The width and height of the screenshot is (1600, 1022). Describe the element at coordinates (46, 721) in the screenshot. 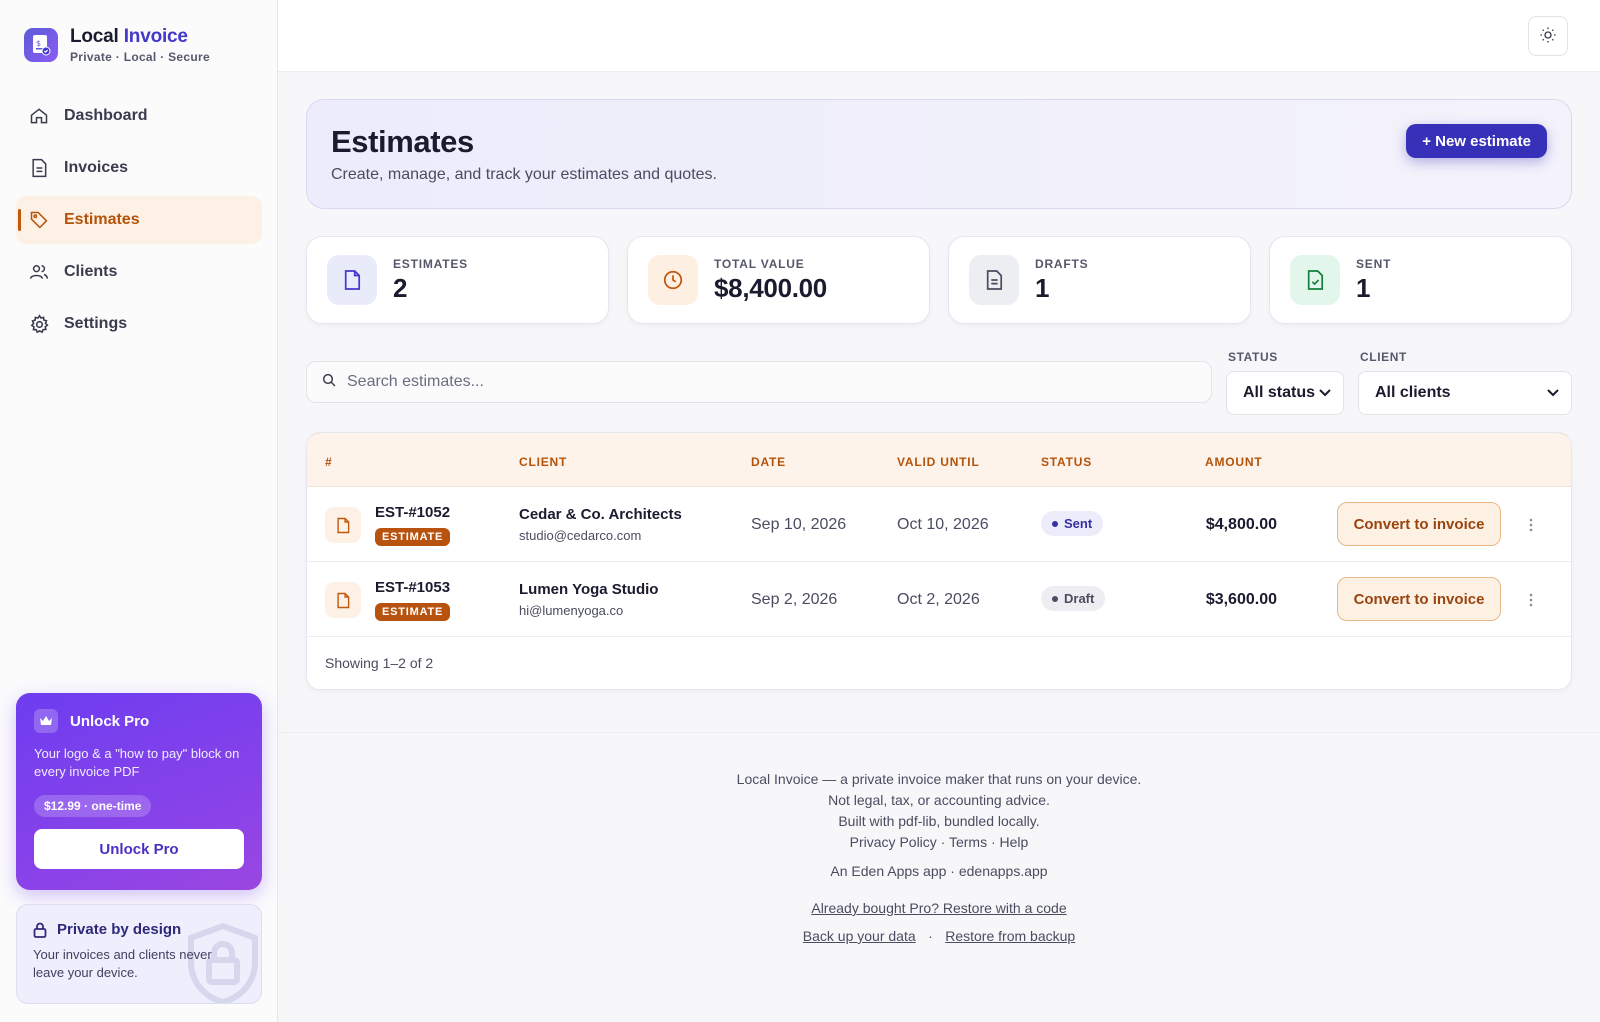

I see `crown-icon` at that location.